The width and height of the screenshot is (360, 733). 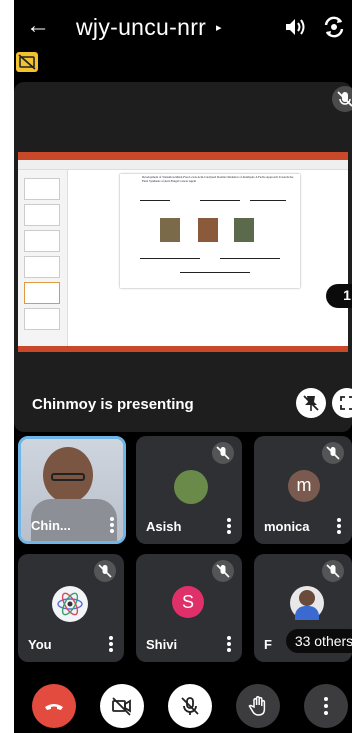 I want to click on slide-thumbnails, so click(x=43, y=261).